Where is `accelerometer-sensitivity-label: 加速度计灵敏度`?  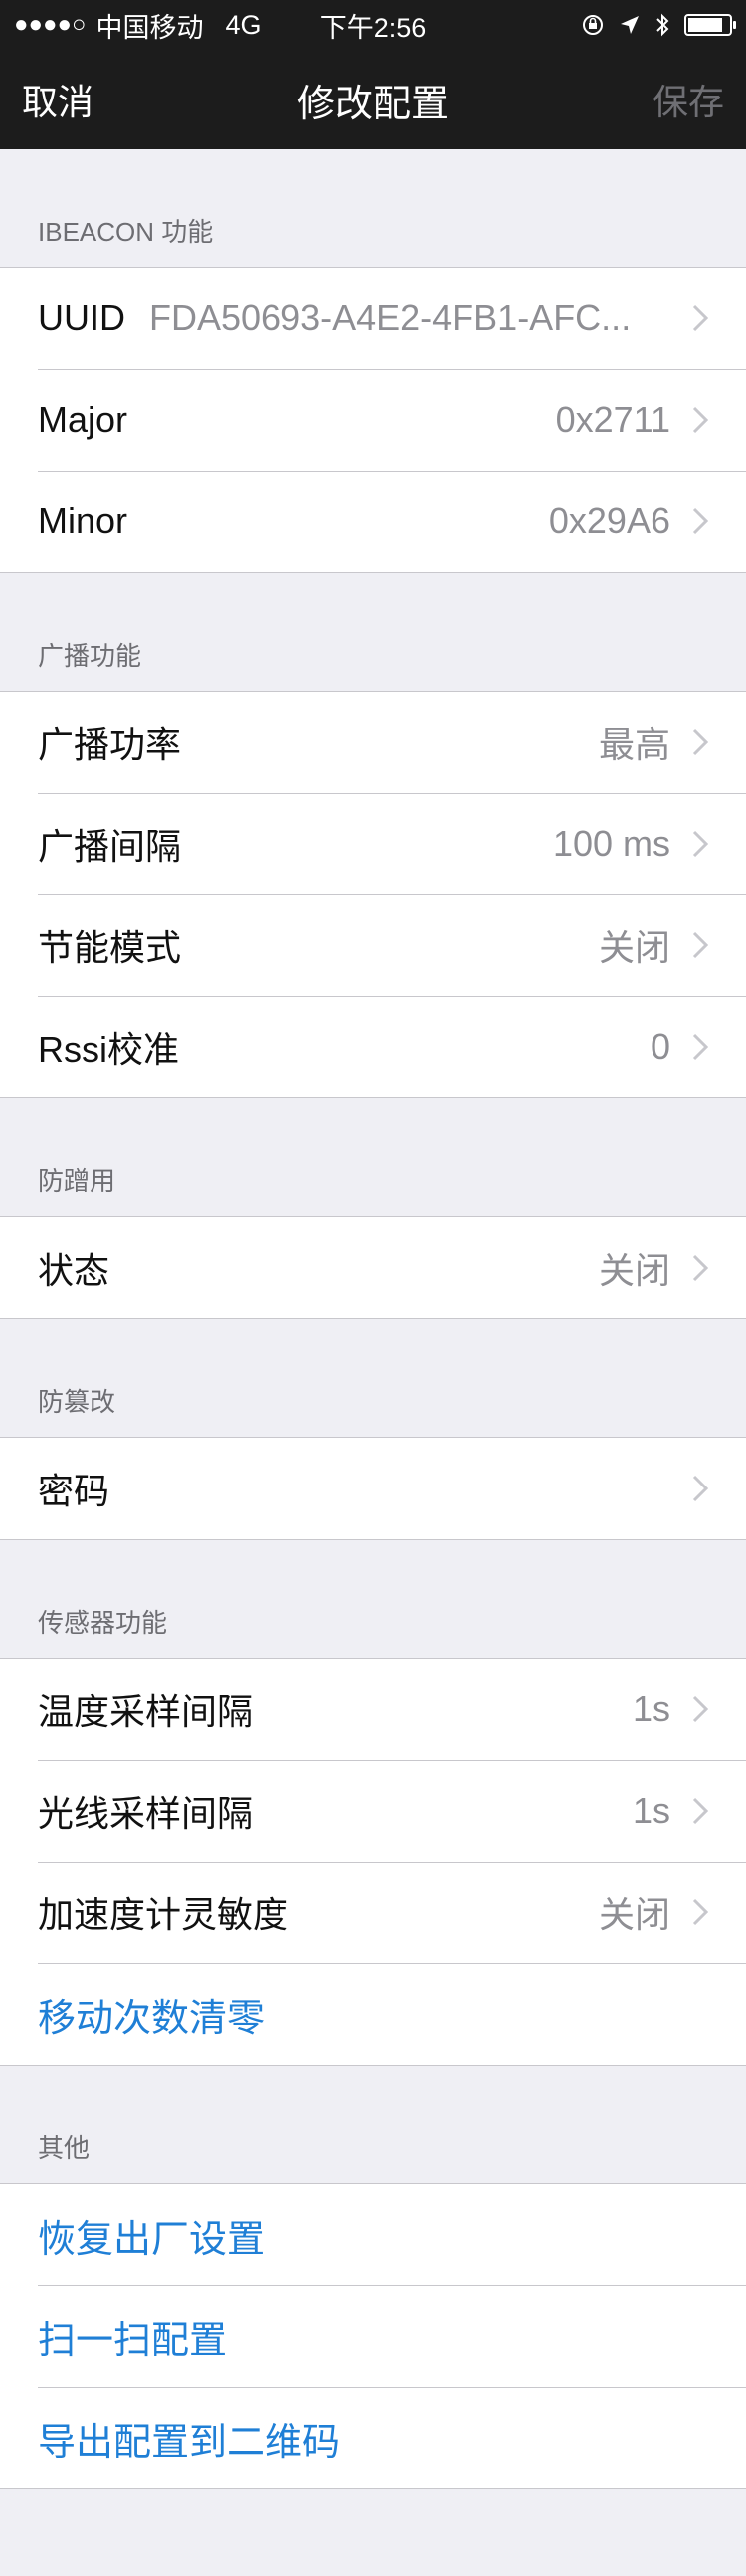 accelerometer-sensitivity-label: 加速度计灵敏度 is located at coordinates (163, 1914).